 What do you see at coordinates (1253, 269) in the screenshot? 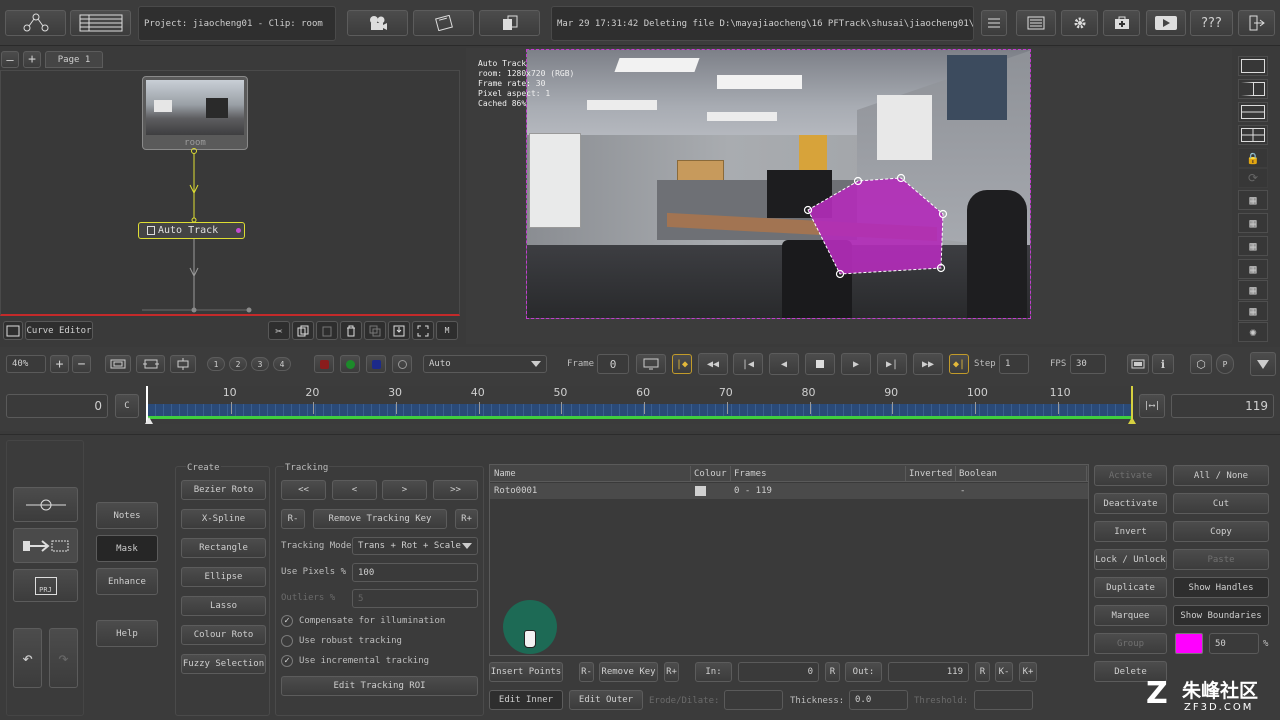
I see `grid-layout-3-icon: ▦` at bounding box center [1253, 269].